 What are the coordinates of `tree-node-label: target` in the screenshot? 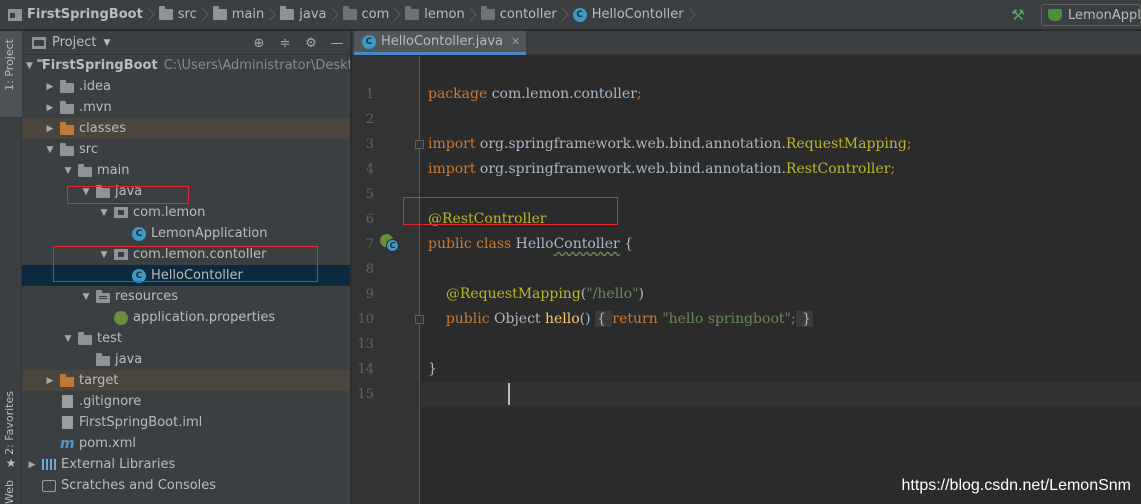 It's located at (99, 380).